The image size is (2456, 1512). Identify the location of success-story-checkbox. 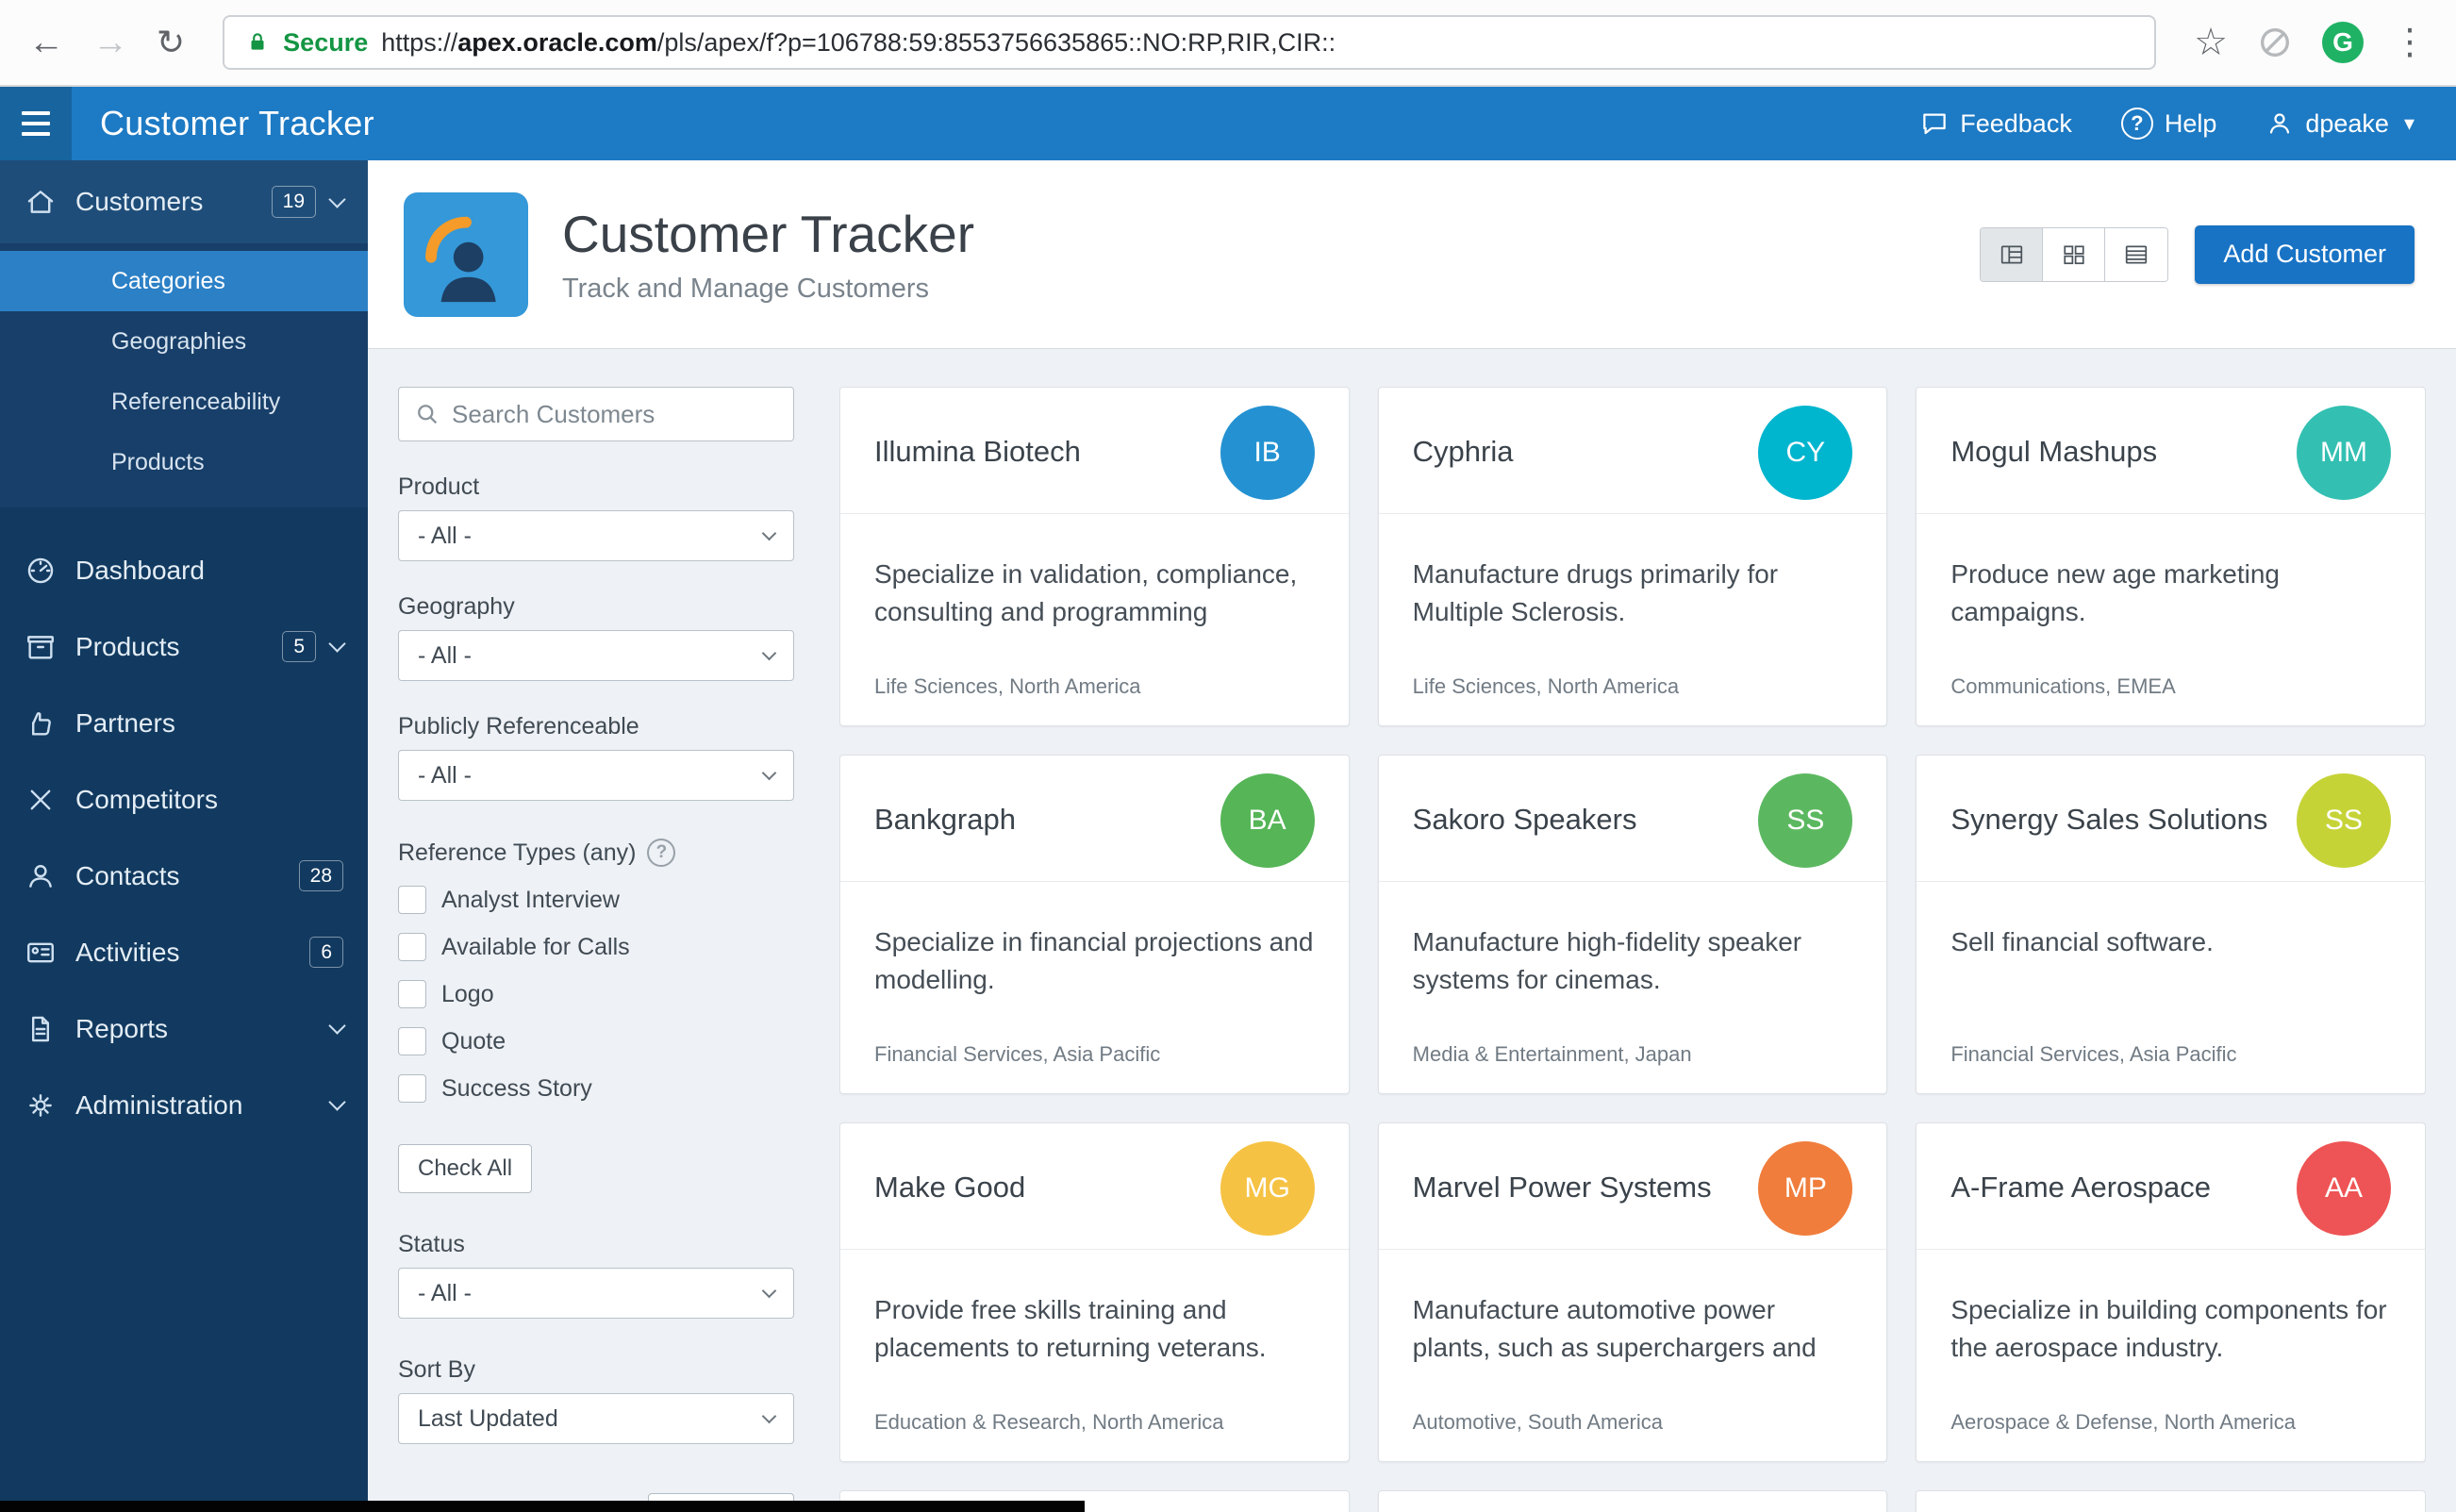
(412, 1088).